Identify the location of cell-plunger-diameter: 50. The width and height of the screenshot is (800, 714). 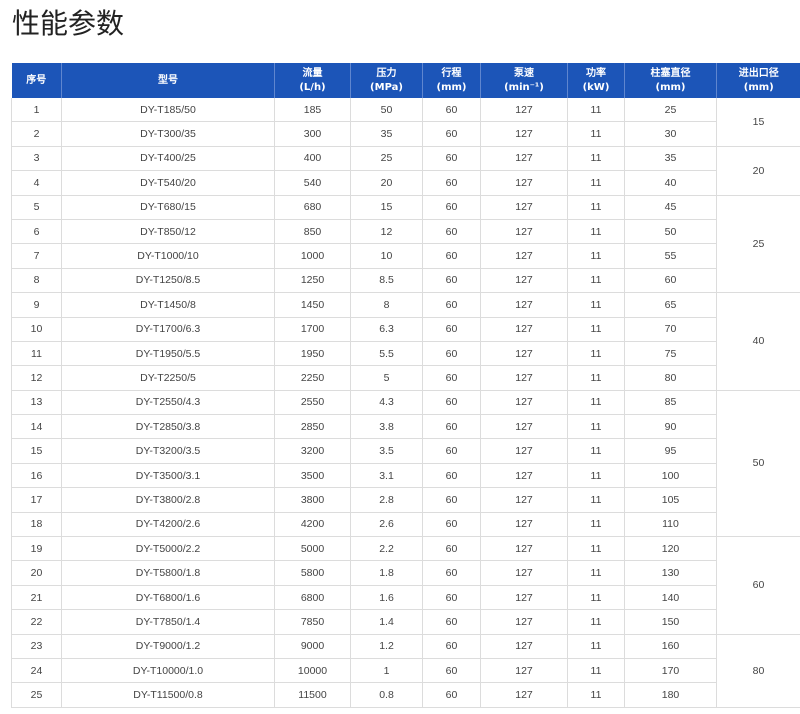
(670, 231).